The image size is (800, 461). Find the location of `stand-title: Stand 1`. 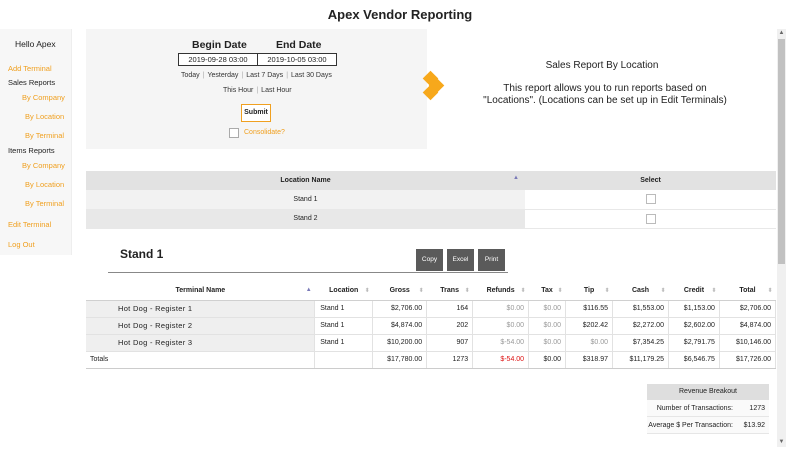

stand-title: Stand 1 is located at coordinates (142, 254).